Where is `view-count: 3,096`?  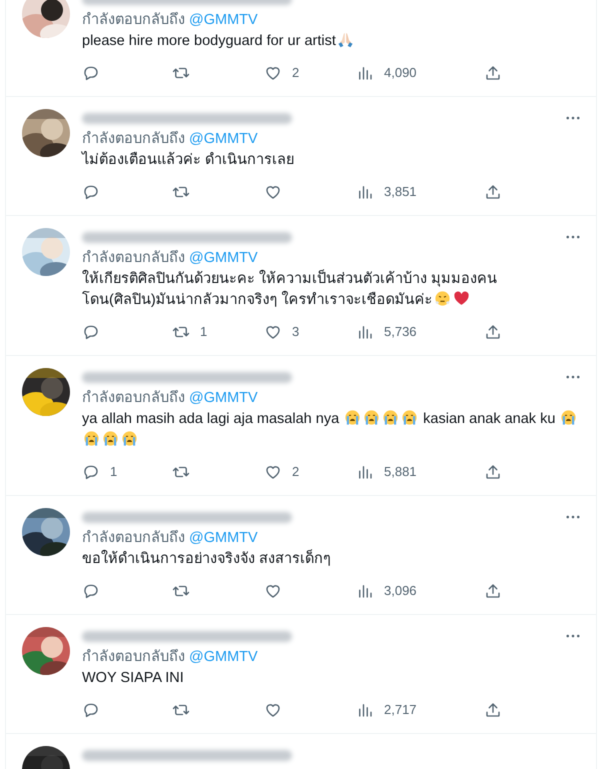
view-count: 3,096 is located at coordinates (400, 591).